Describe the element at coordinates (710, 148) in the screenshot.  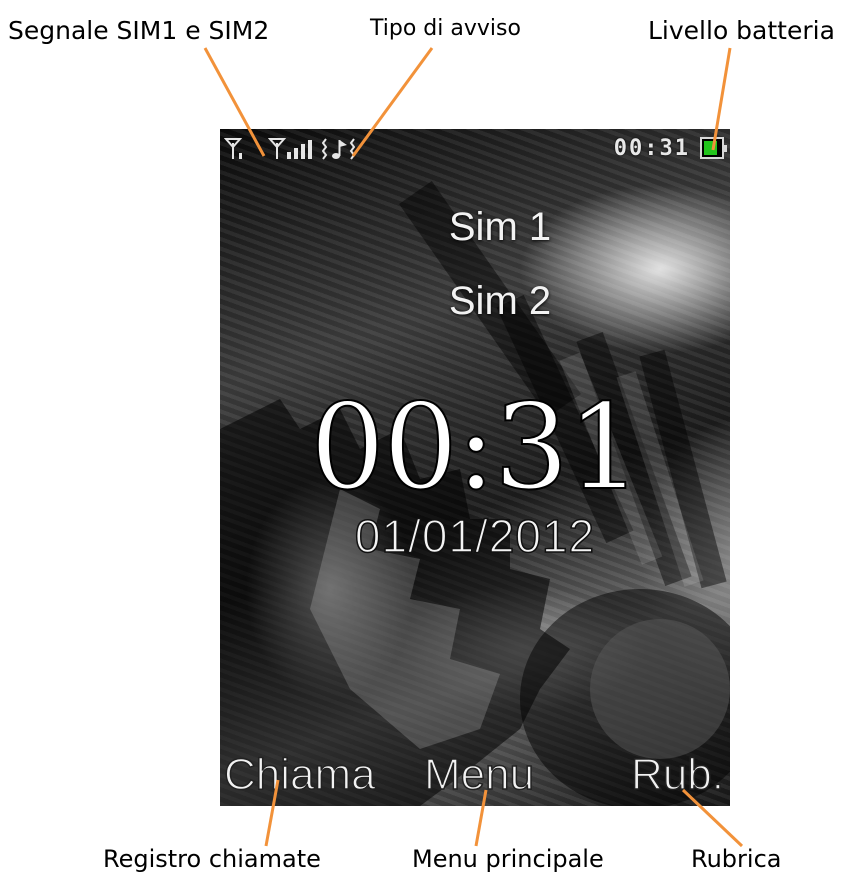
I see `battery-fill` at that location.